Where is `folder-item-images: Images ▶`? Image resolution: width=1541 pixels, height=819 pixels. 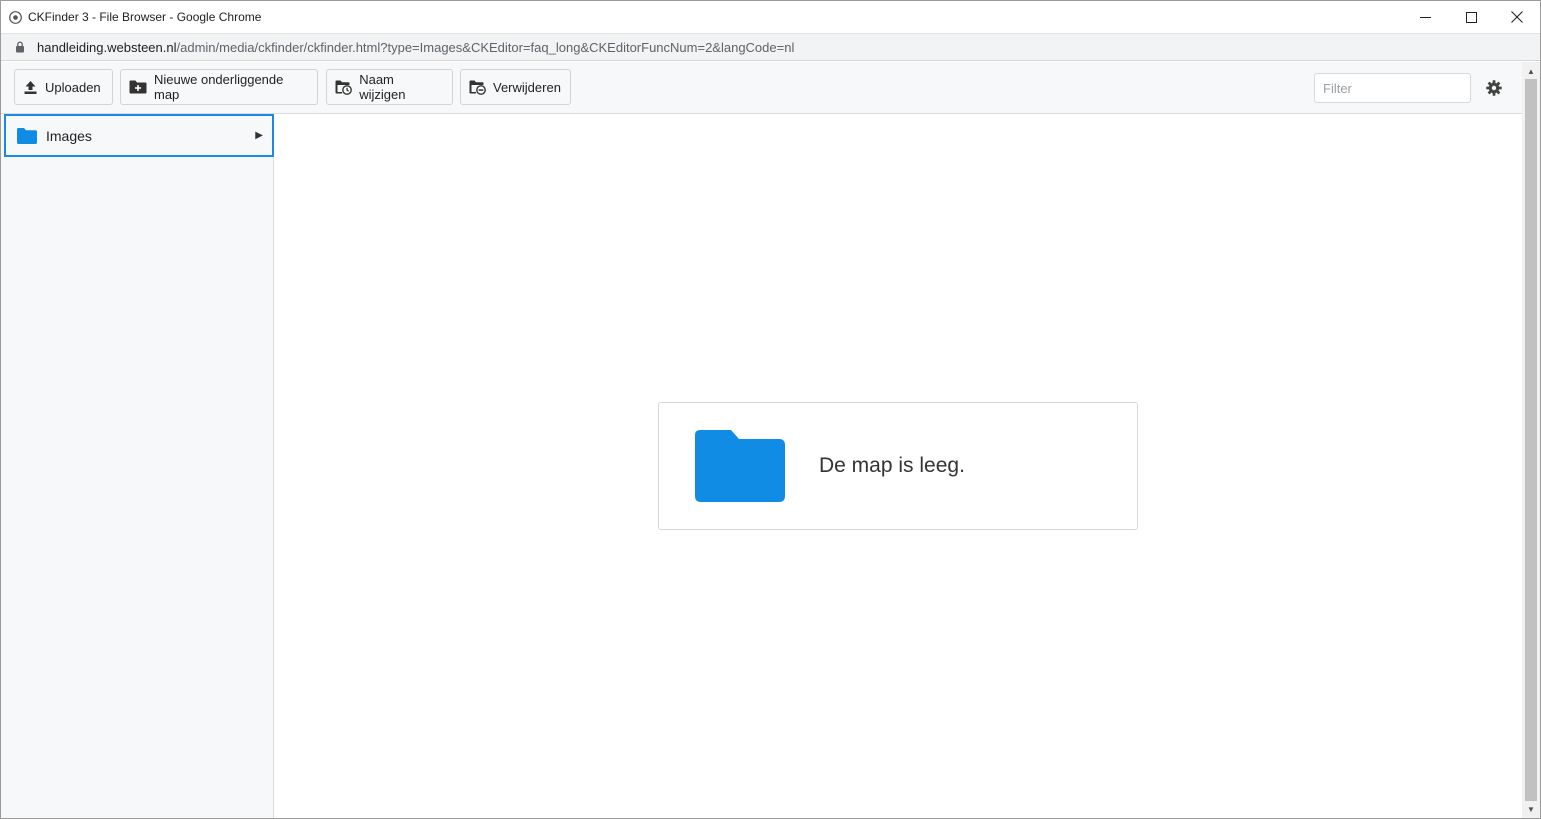 folder-item-images: Images ▶ is located at coordinates (139, 135).